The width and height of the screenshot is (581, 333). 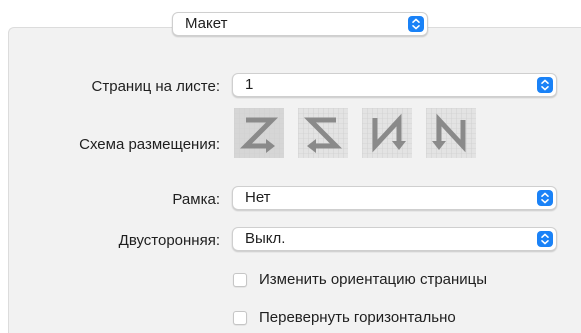 I want to click on flip-horizontal-label: Перевернуть горизонтально, so click(x=357, y=318).